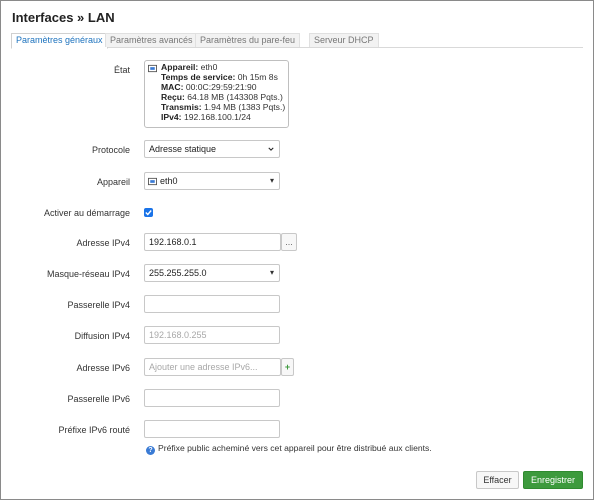  What do you see at coordinates (121, 70) in the screenshot?
I see `status-label: État` at bounding box center [121, 70].